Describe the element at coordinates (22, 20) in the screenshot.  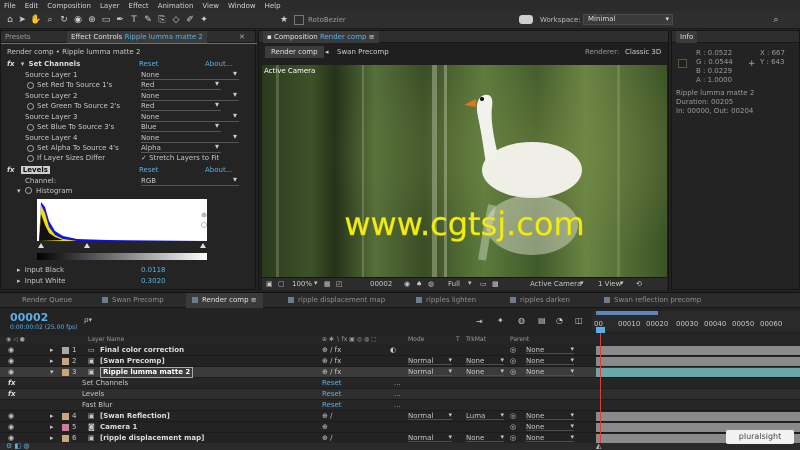
I see `selection-tool-icon: ➤` at that location.